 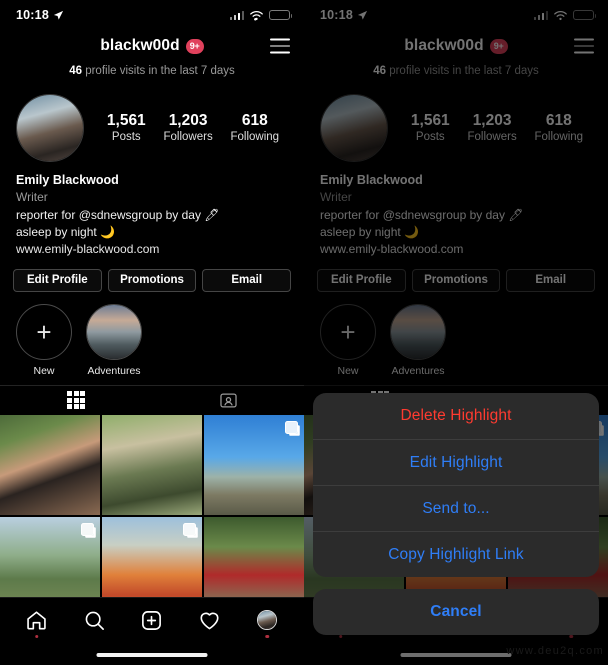 What do you see at coordinates (44, 370) in the screenshot?
I see `highlight-new-label: New` at bounding box center [44, 370].